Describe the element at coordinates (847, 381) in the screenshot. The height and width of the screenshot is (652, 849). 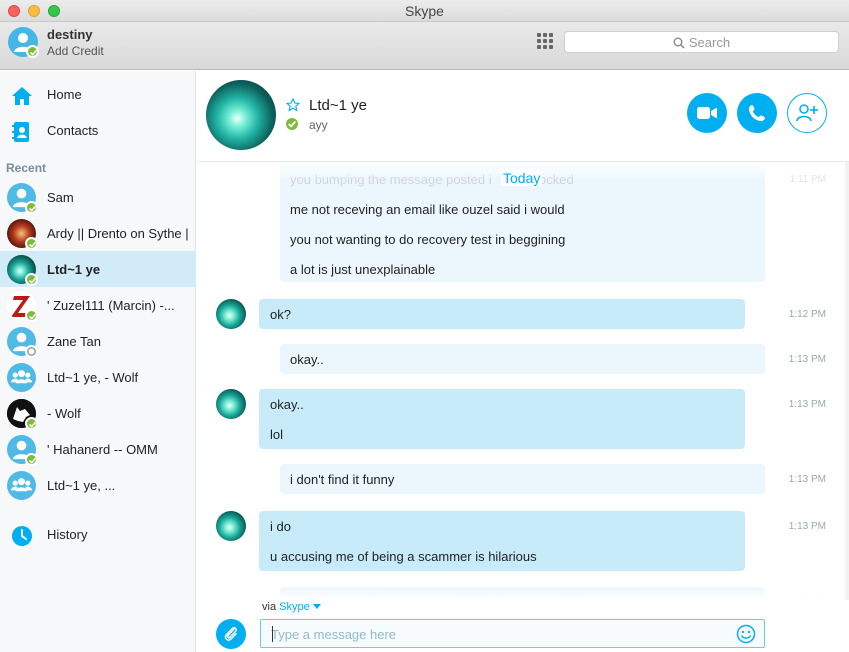
I see `scrollbar` at that location.